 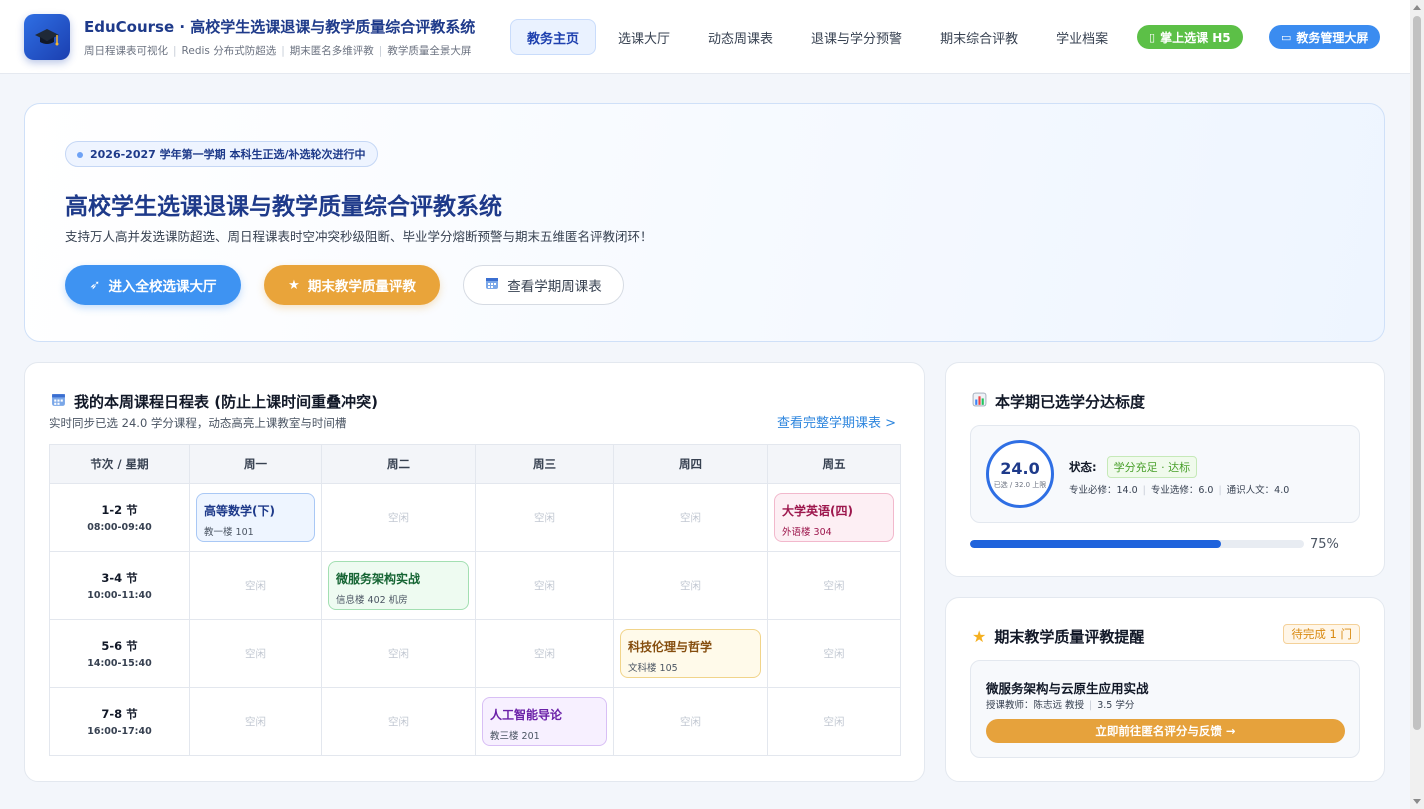 I want to click on credit-limit: 已选 / 32.0 上限, so click(x=1020, y=485).